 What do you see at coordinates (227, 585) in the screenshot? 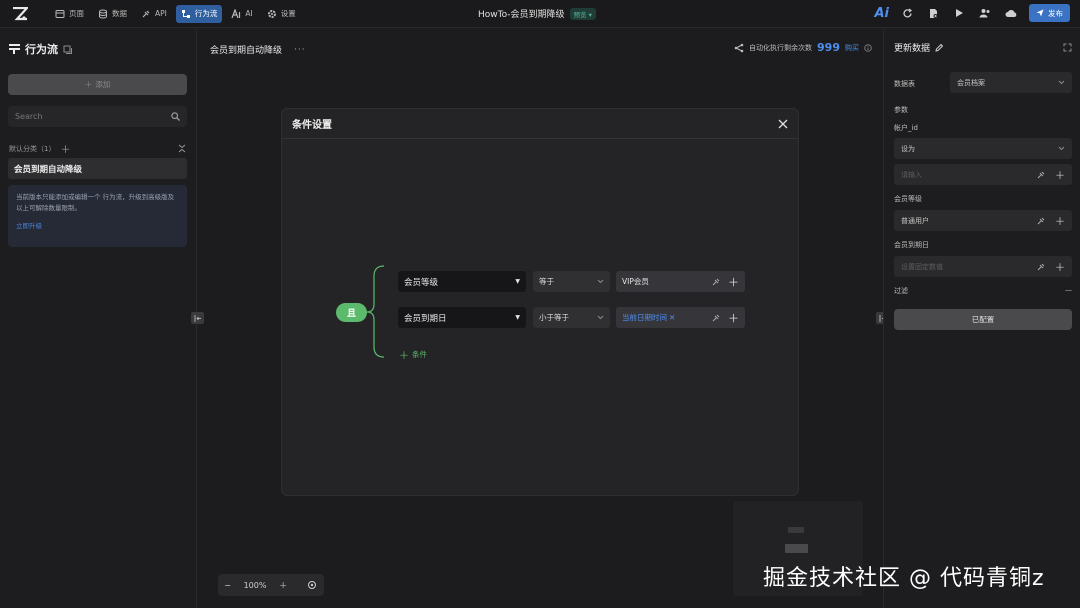
I see `zoom-out-button: −` at bounding box center [227, 585].